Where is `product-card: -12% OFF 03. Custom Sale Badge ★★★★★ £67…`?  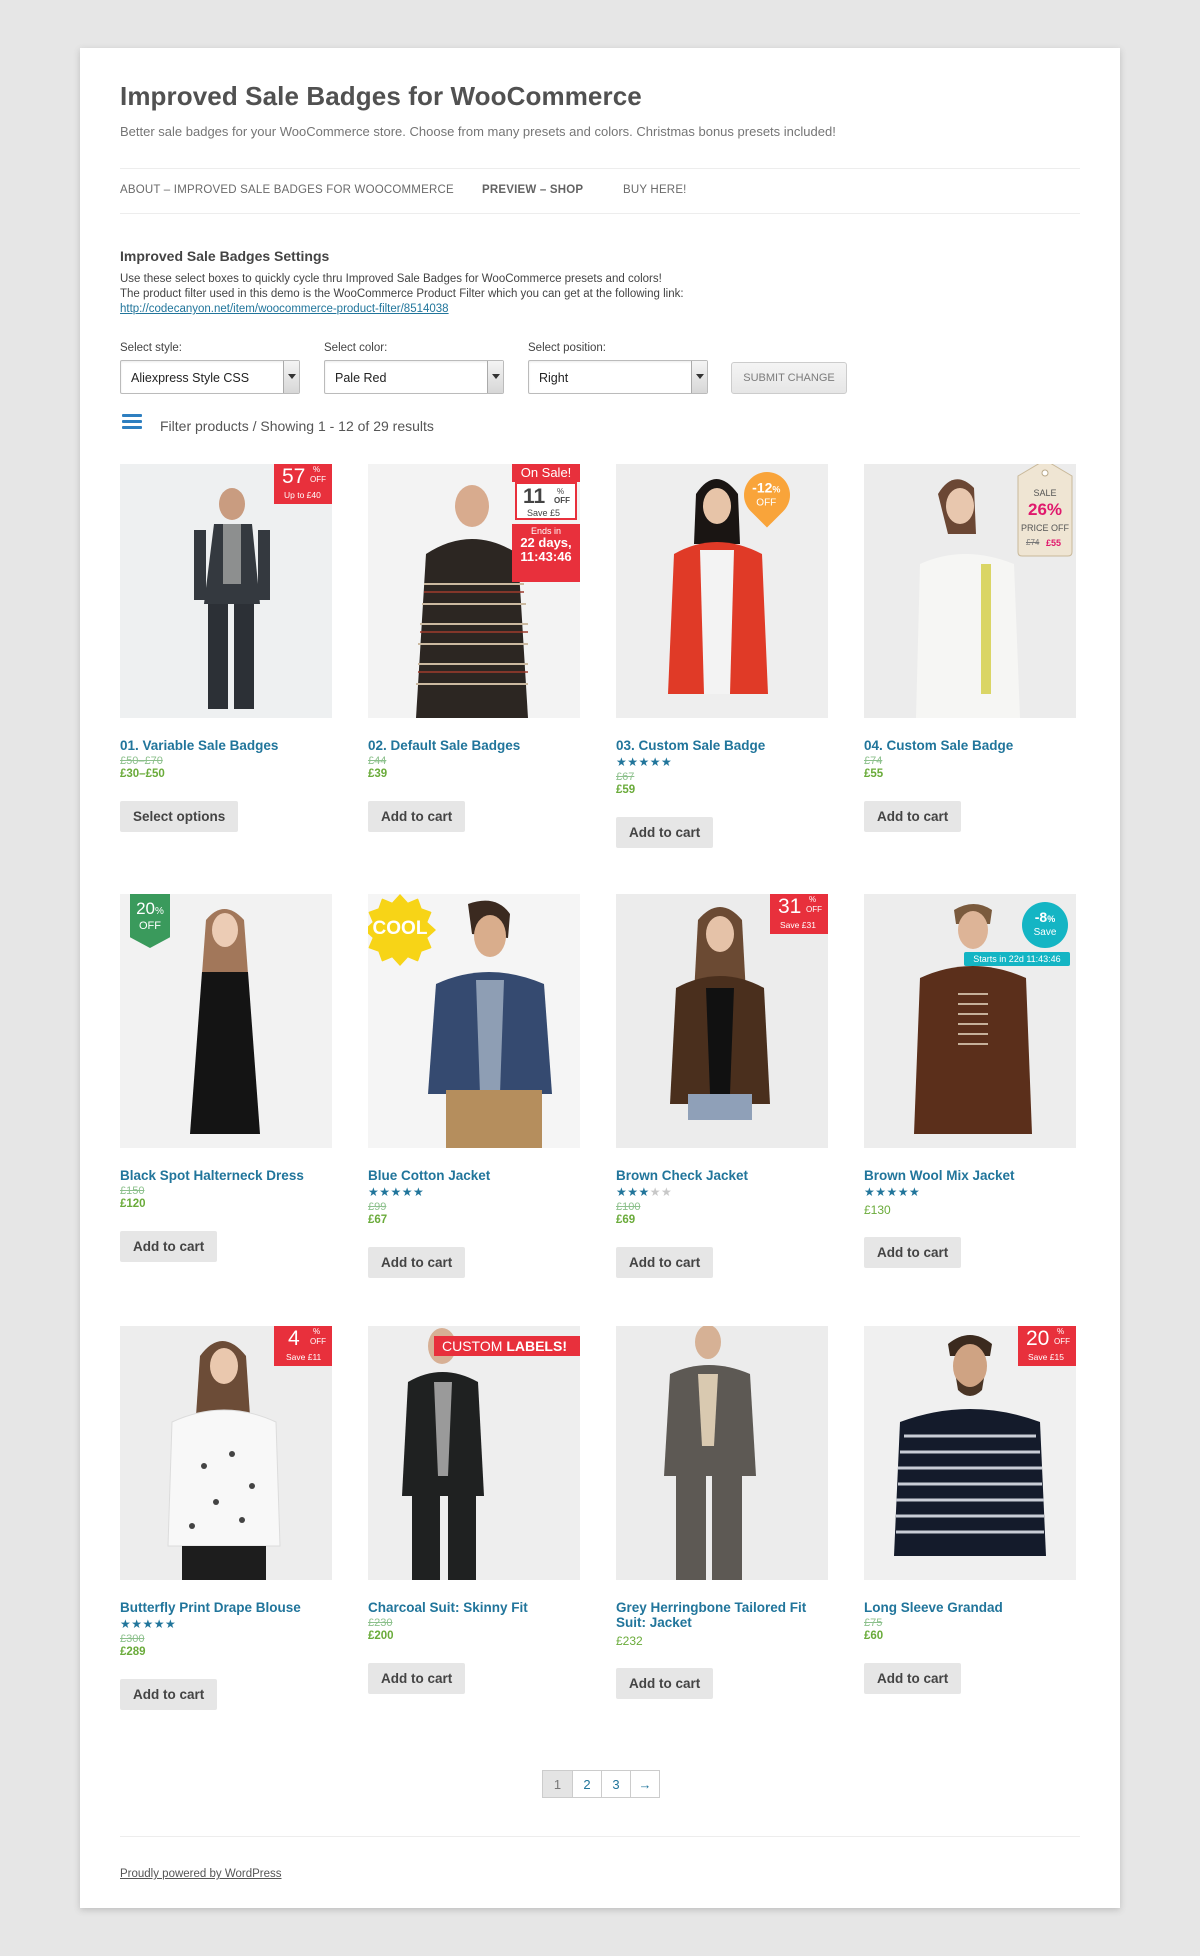 product-card: -12% OFF 03. Custom Sale Badge ★★★★★ £67… is located at coordinates (722, 656).